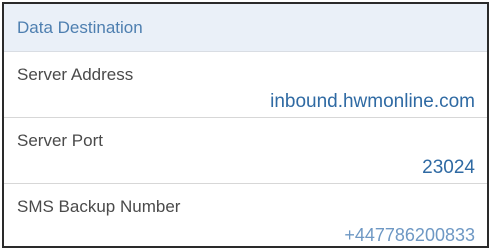 Image resolution: width=489 pixels, height=248 pixels. I want to click on section-title: Data Destination, so click(80, 27).